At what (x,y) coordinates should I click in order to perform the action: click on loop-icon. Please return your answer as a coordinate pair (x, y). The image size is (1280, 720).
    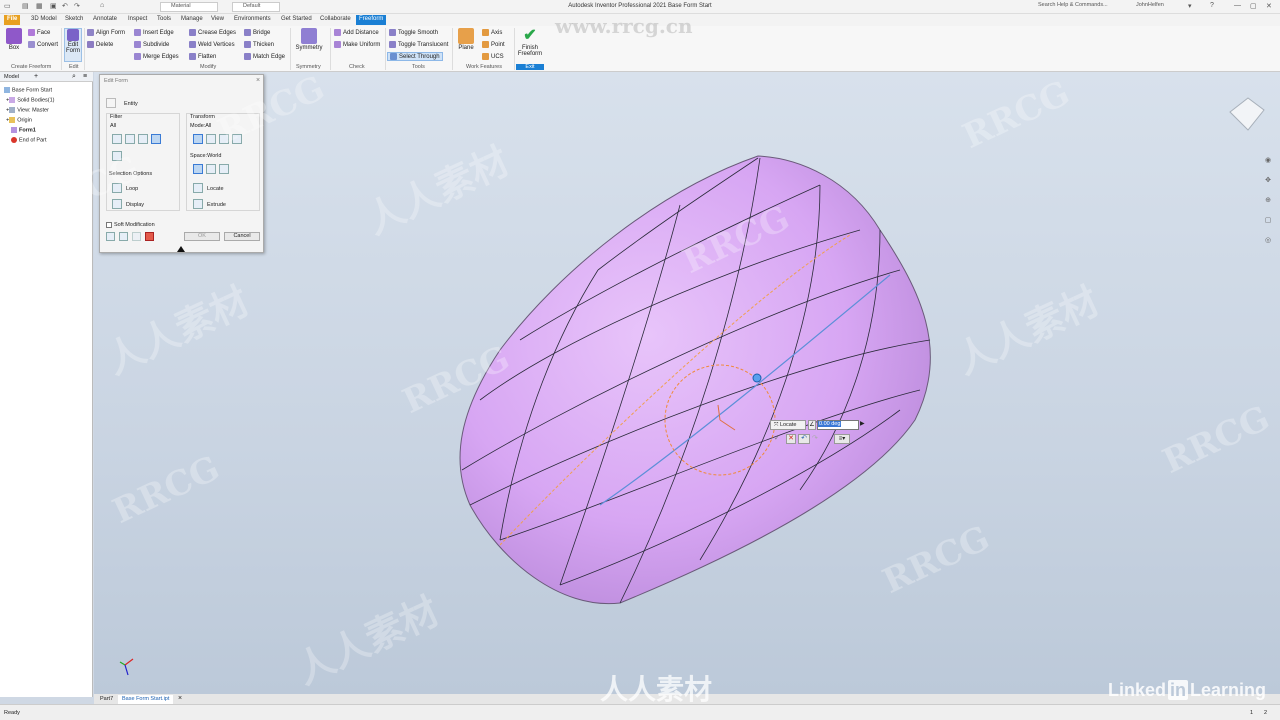
    Looking at the image, I should click on (117, 188).